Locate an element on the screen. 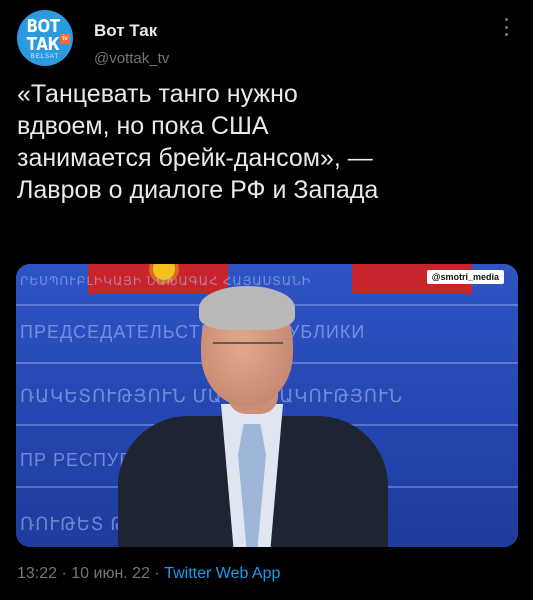  wall-text: ՌԱԿԵՏՈՒԹՅՈՒՆ ՄԱԿԱՐԴԱԿՈՒԹՅՈՒՆ is located at coordinates (211, 396).